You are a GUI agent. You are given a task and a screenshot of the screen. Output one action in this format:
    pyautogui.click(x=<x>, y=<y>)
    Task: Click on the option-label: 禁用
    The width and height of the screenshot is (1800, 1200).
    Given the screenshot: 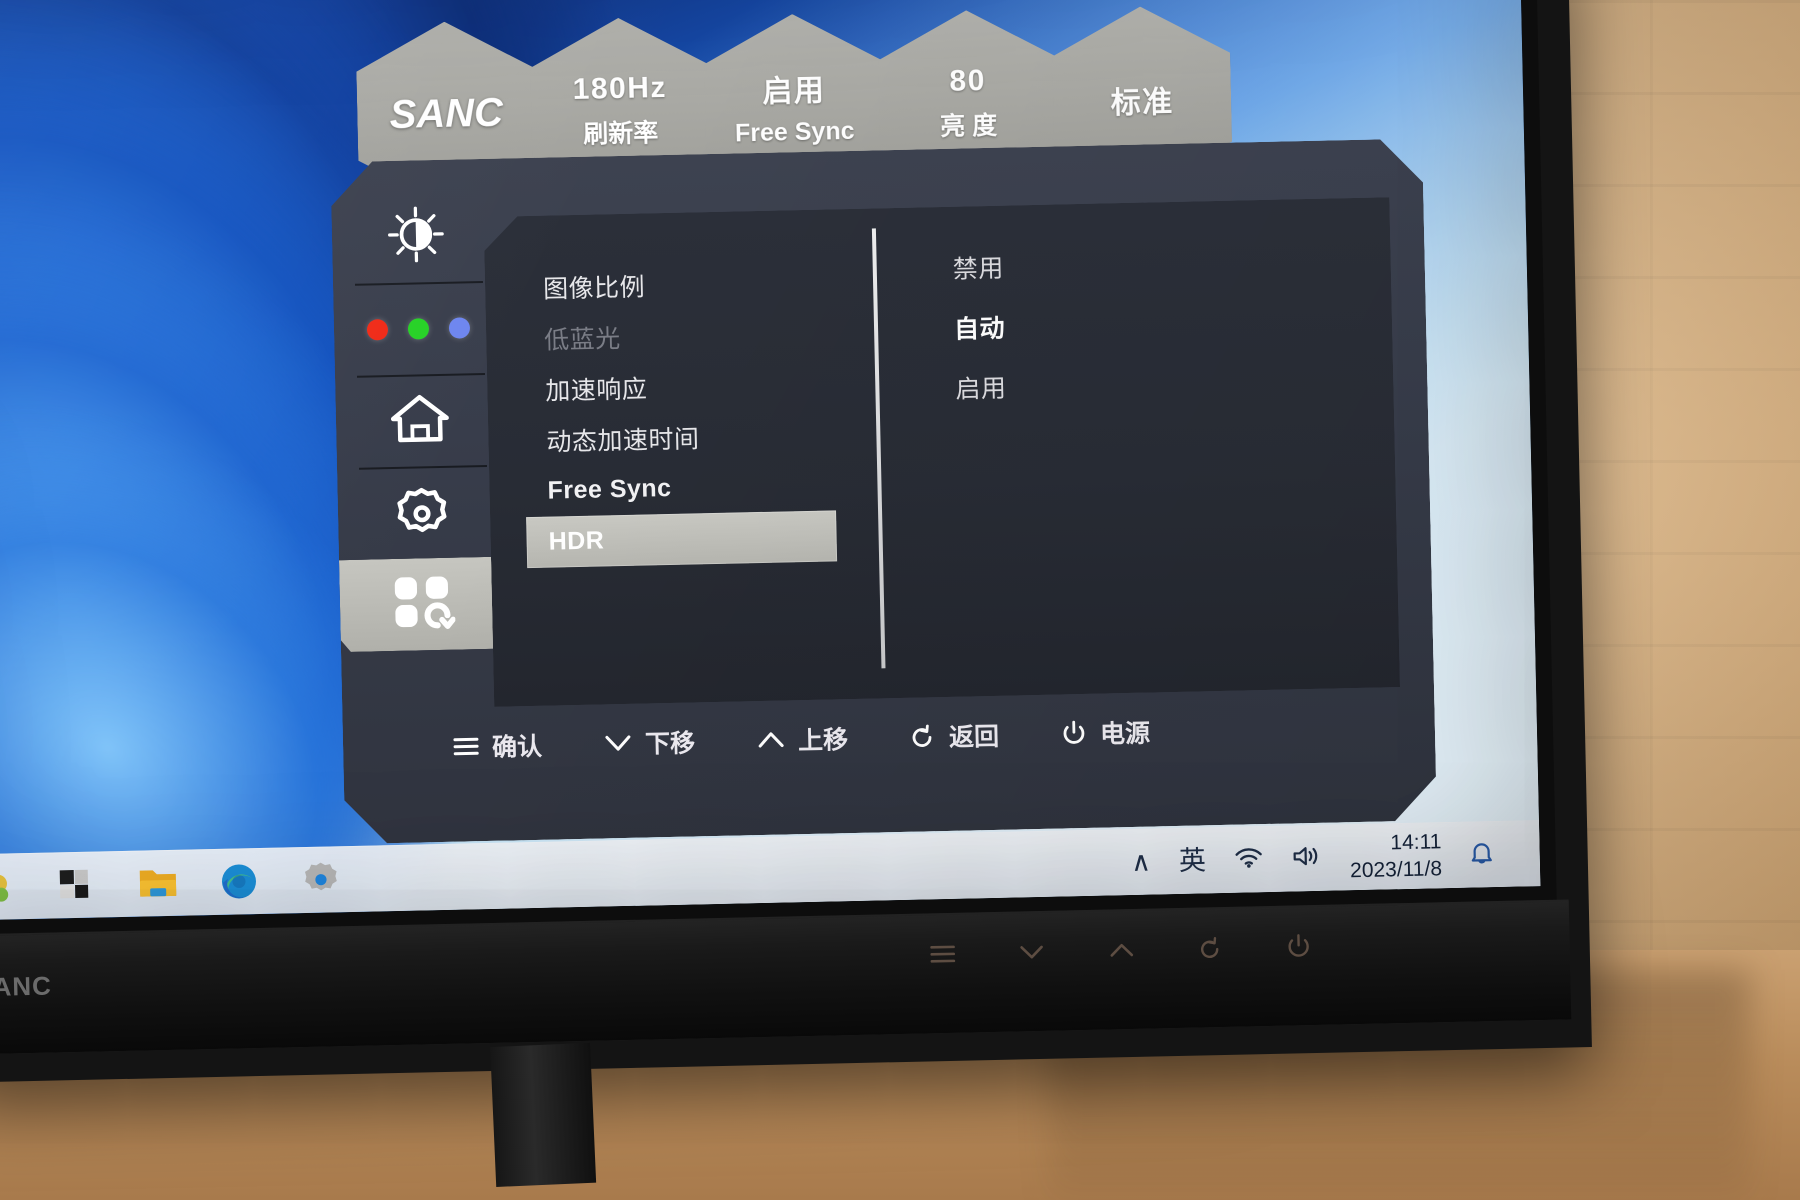 What is the action you would take?
    pyautogui.click(x=978, y=269)
    